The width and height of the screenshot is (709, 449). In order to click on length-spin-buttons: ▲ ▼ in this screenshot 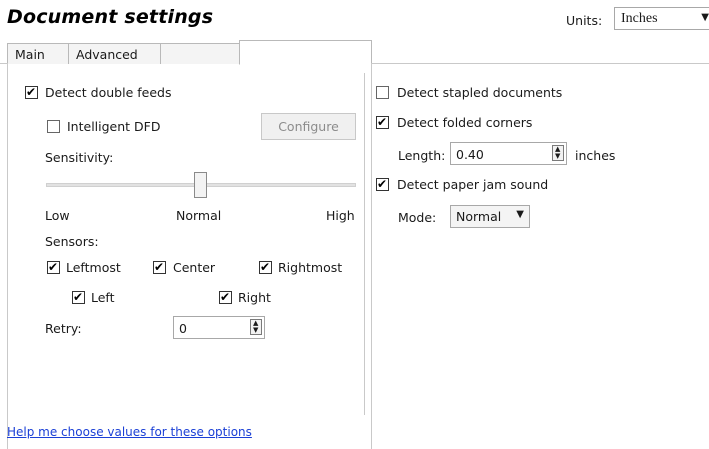, I will do `click(558, 153)`.